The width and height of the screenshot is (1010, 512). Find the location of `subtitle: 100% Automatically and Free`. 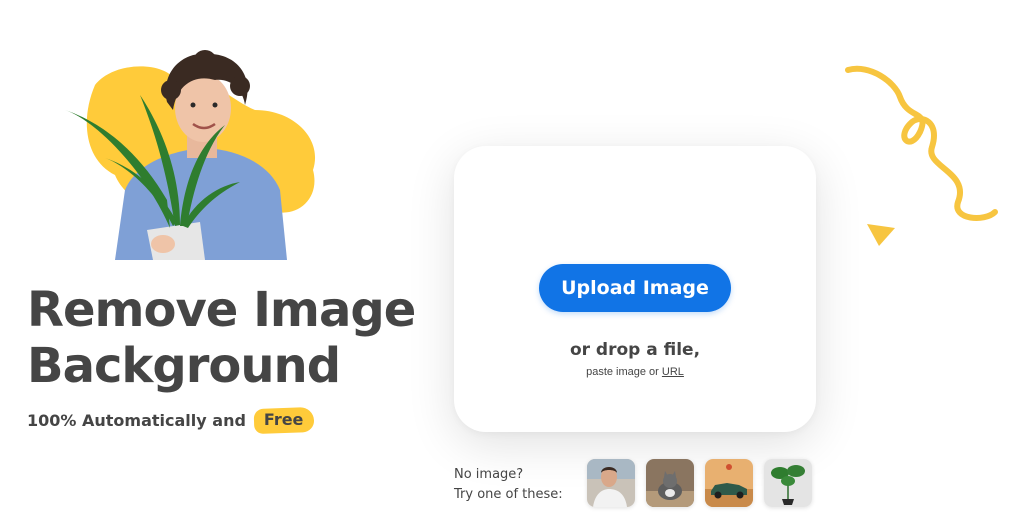

subtitle: 100% Automatically and Free is located at coordinates (170, 420).